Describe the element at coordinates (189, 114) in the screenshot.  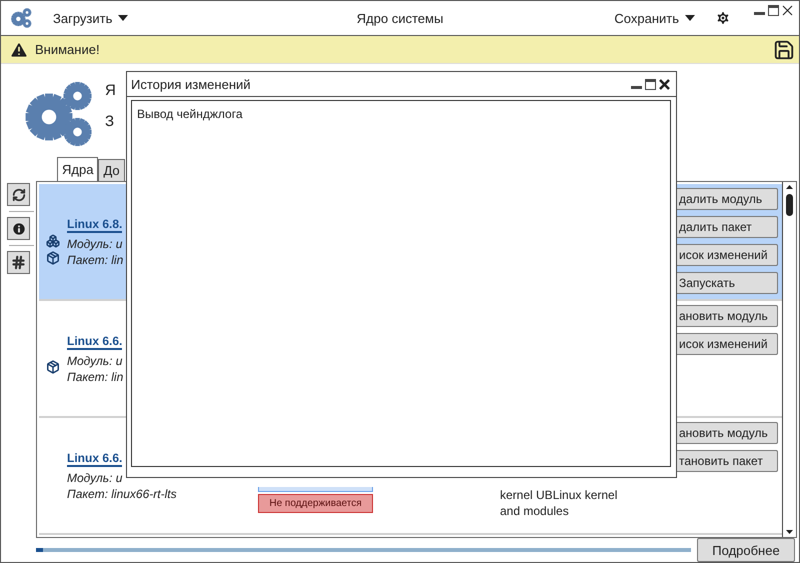
I see `changelog-text: Вывод чейнджлога` at that location.